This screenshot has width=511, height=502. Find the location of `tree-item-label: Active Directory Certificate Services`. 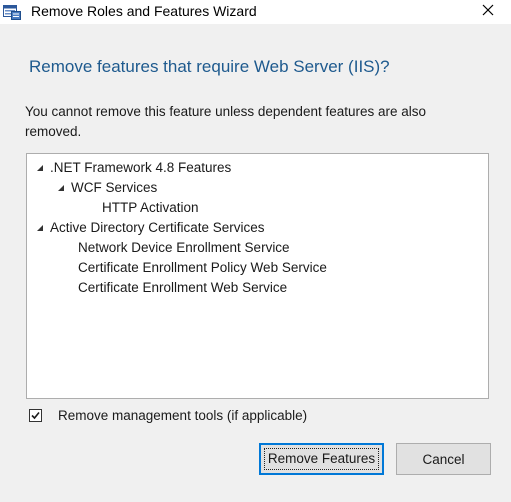

tree-item-label: Active Directory Certificate Services is located at coordinates (157, 227).